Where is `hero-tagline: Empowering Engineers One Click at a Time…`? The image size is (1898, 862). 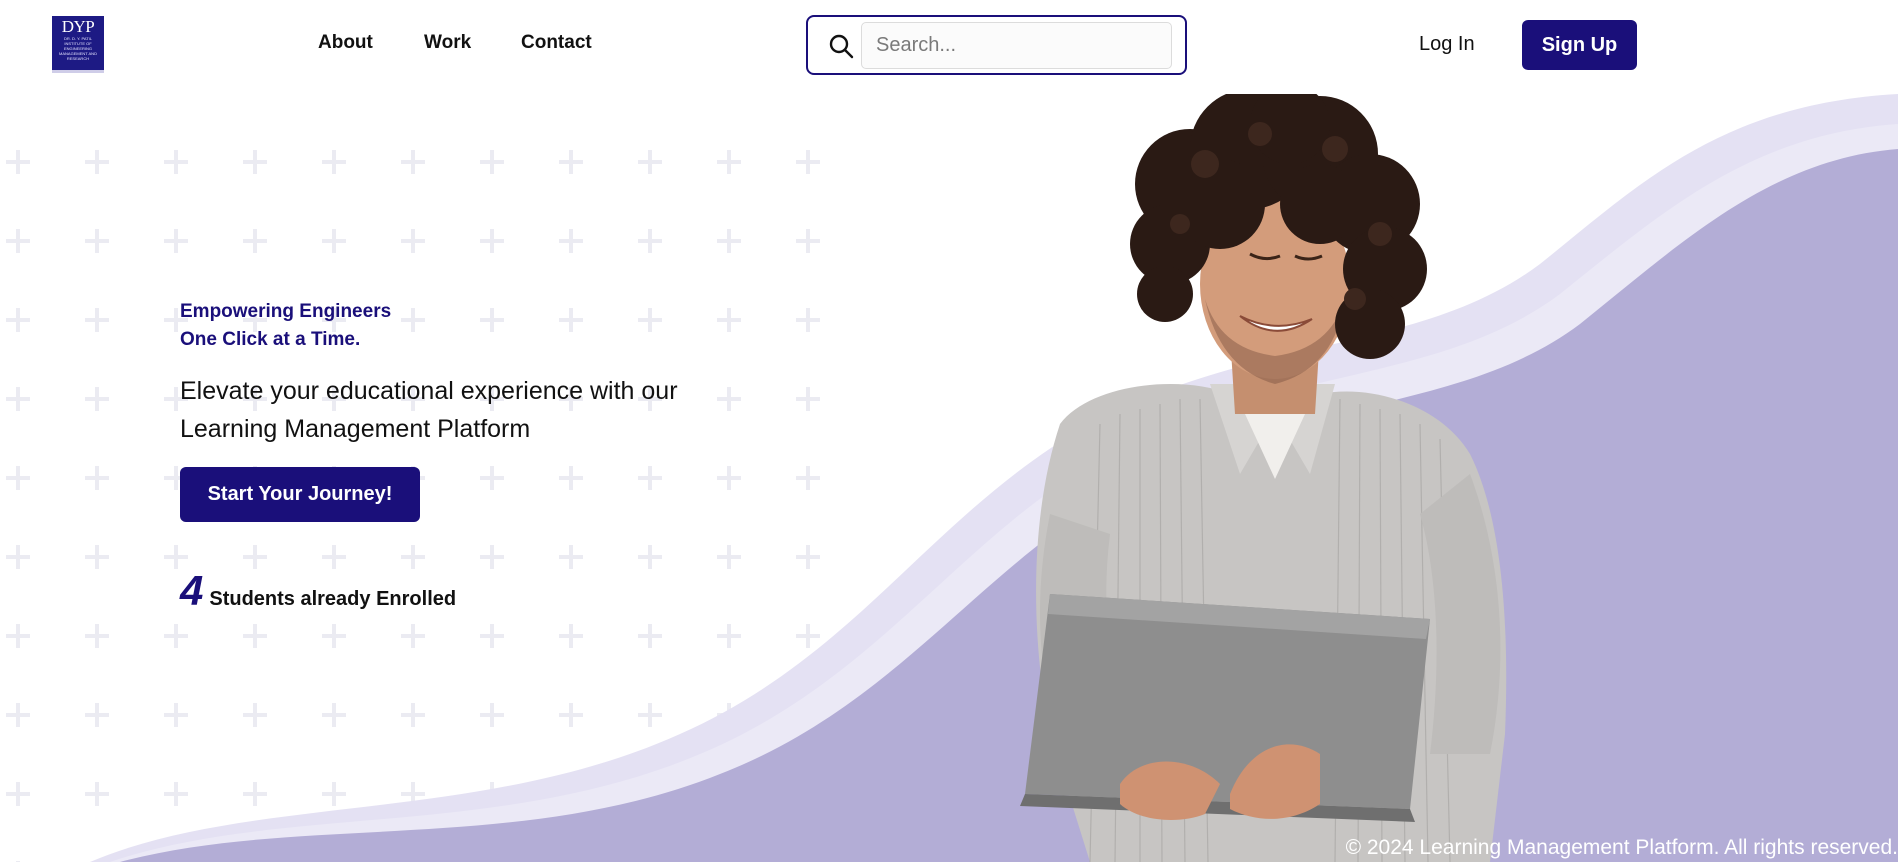 hero-tagline: Empowering Engineers One Click at a Time… is located at coordinates (285, 326).